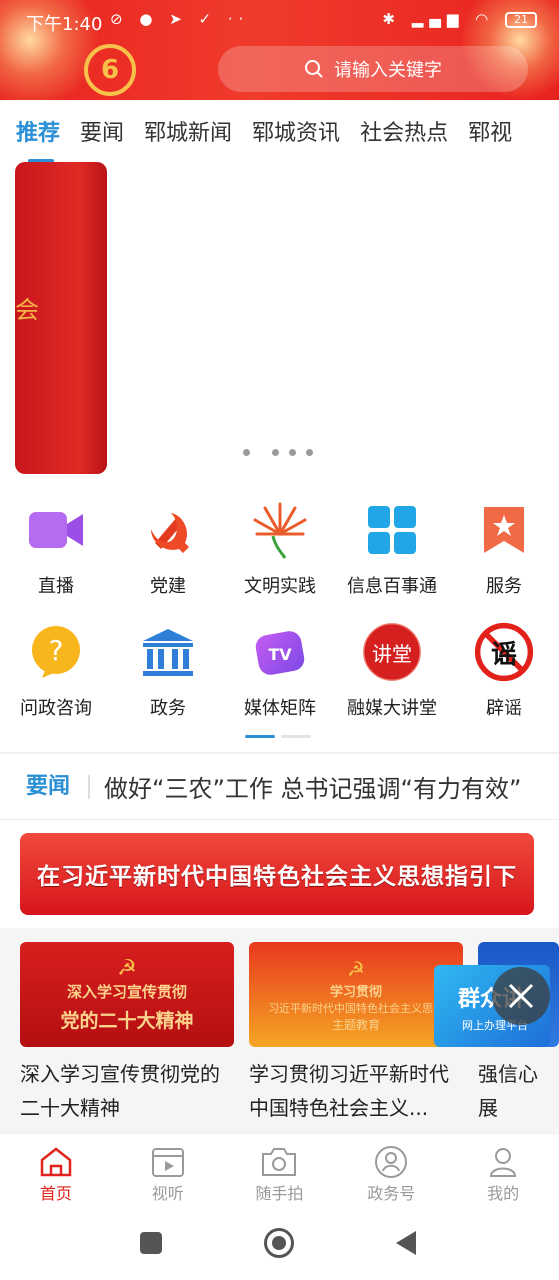  Describe the element at coordinates (279, 1243) in the screenshot. I see `home-button` at that location.